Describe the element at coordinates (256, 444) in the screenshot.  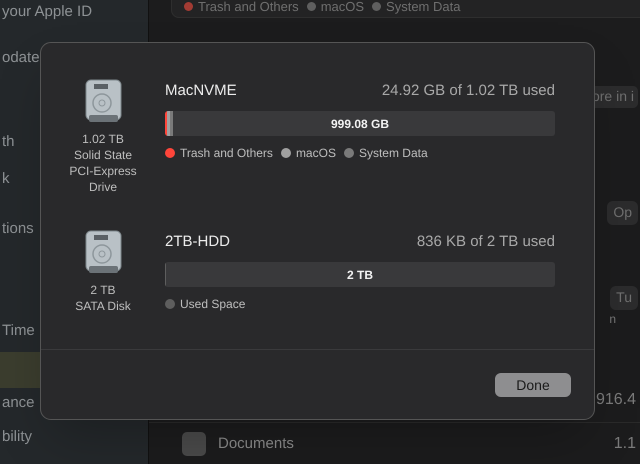
I see `row-name: Documents` at that location.